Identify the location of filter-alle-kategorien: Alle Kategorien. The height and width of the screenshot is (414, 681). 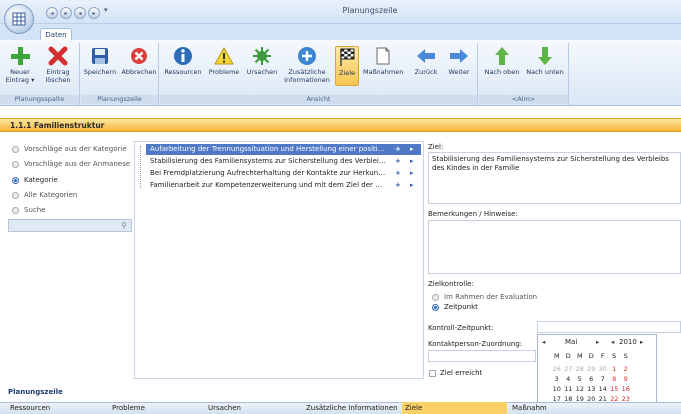
(44, 195).